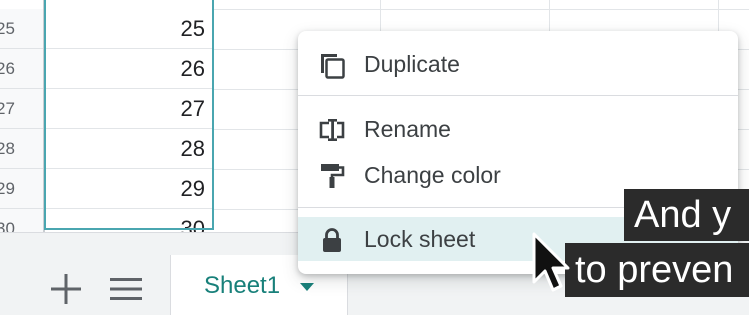  Describe the element at coordinates (420, 239) in the screenshot. I see `menu-item-label: Lock sheet` at that location.